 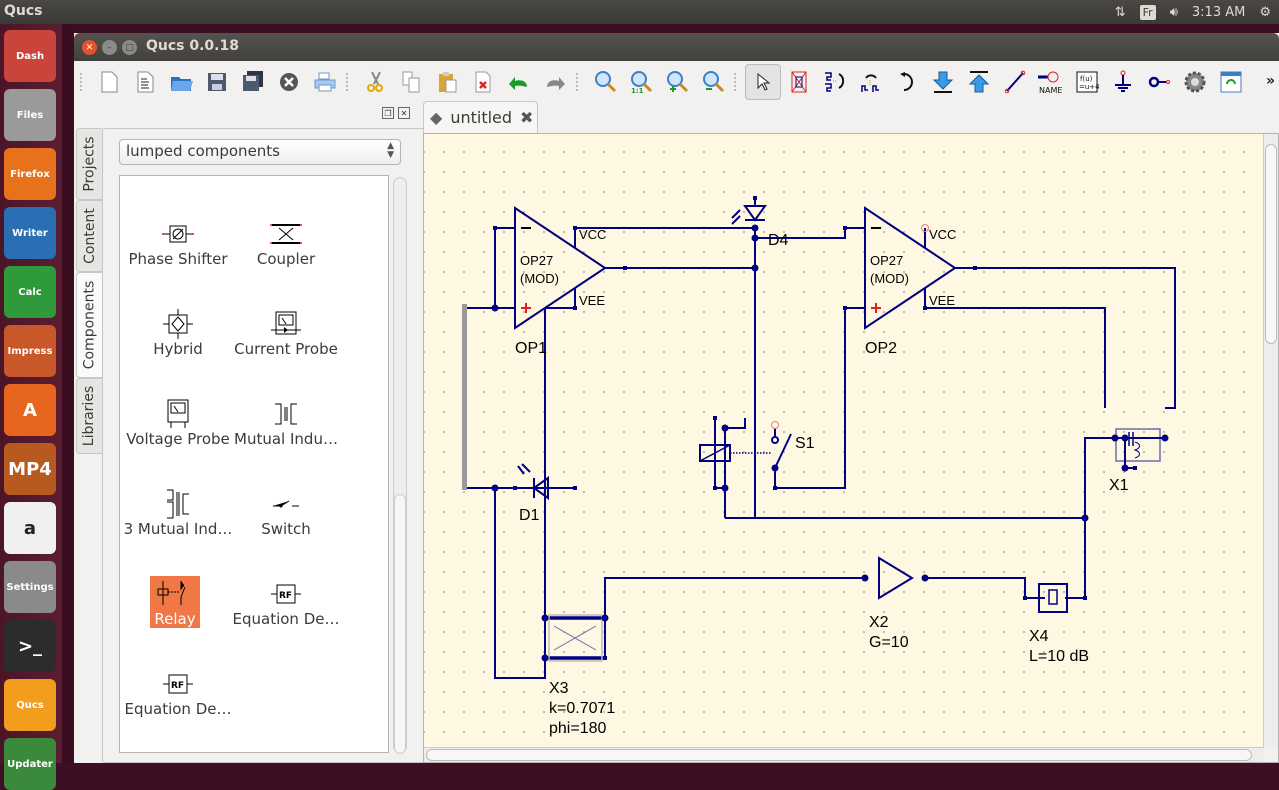 I want to click on wire-label-button: NAME, so click(x=1051, y=82).